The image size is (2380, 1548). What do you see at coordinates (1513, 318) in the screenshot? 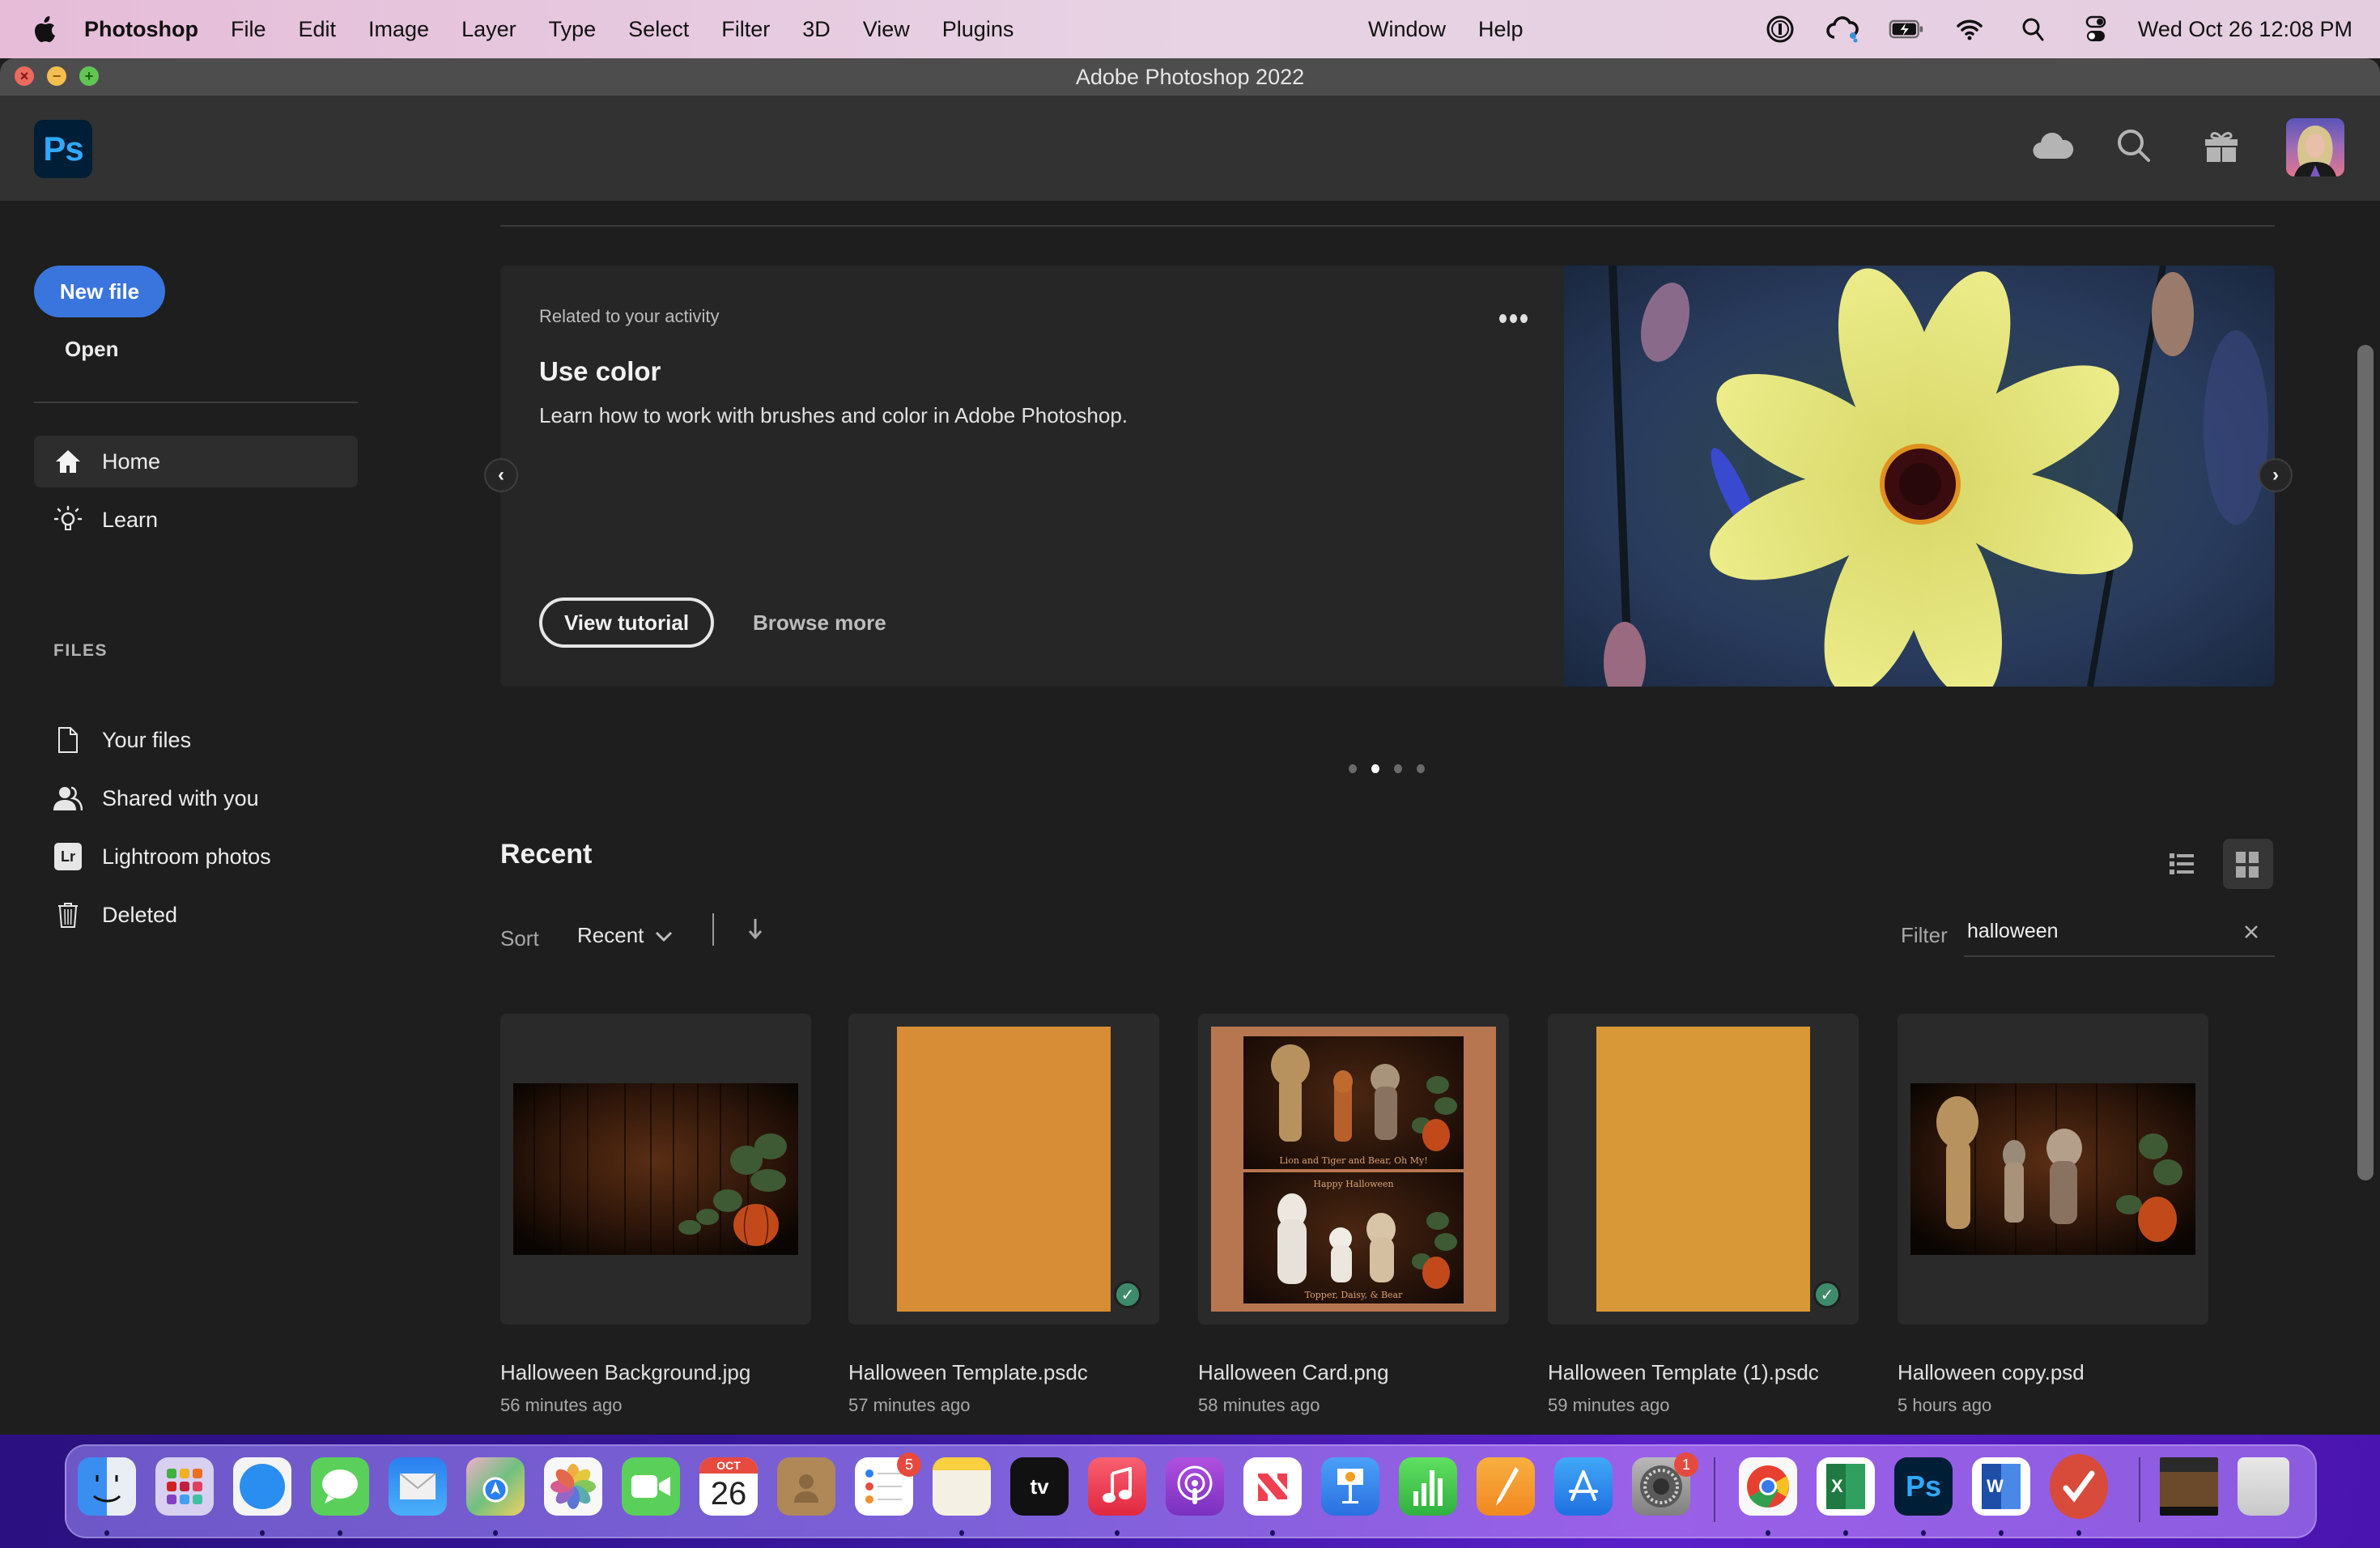
I see `more-options-icon` at bounding box center [1513, 318].